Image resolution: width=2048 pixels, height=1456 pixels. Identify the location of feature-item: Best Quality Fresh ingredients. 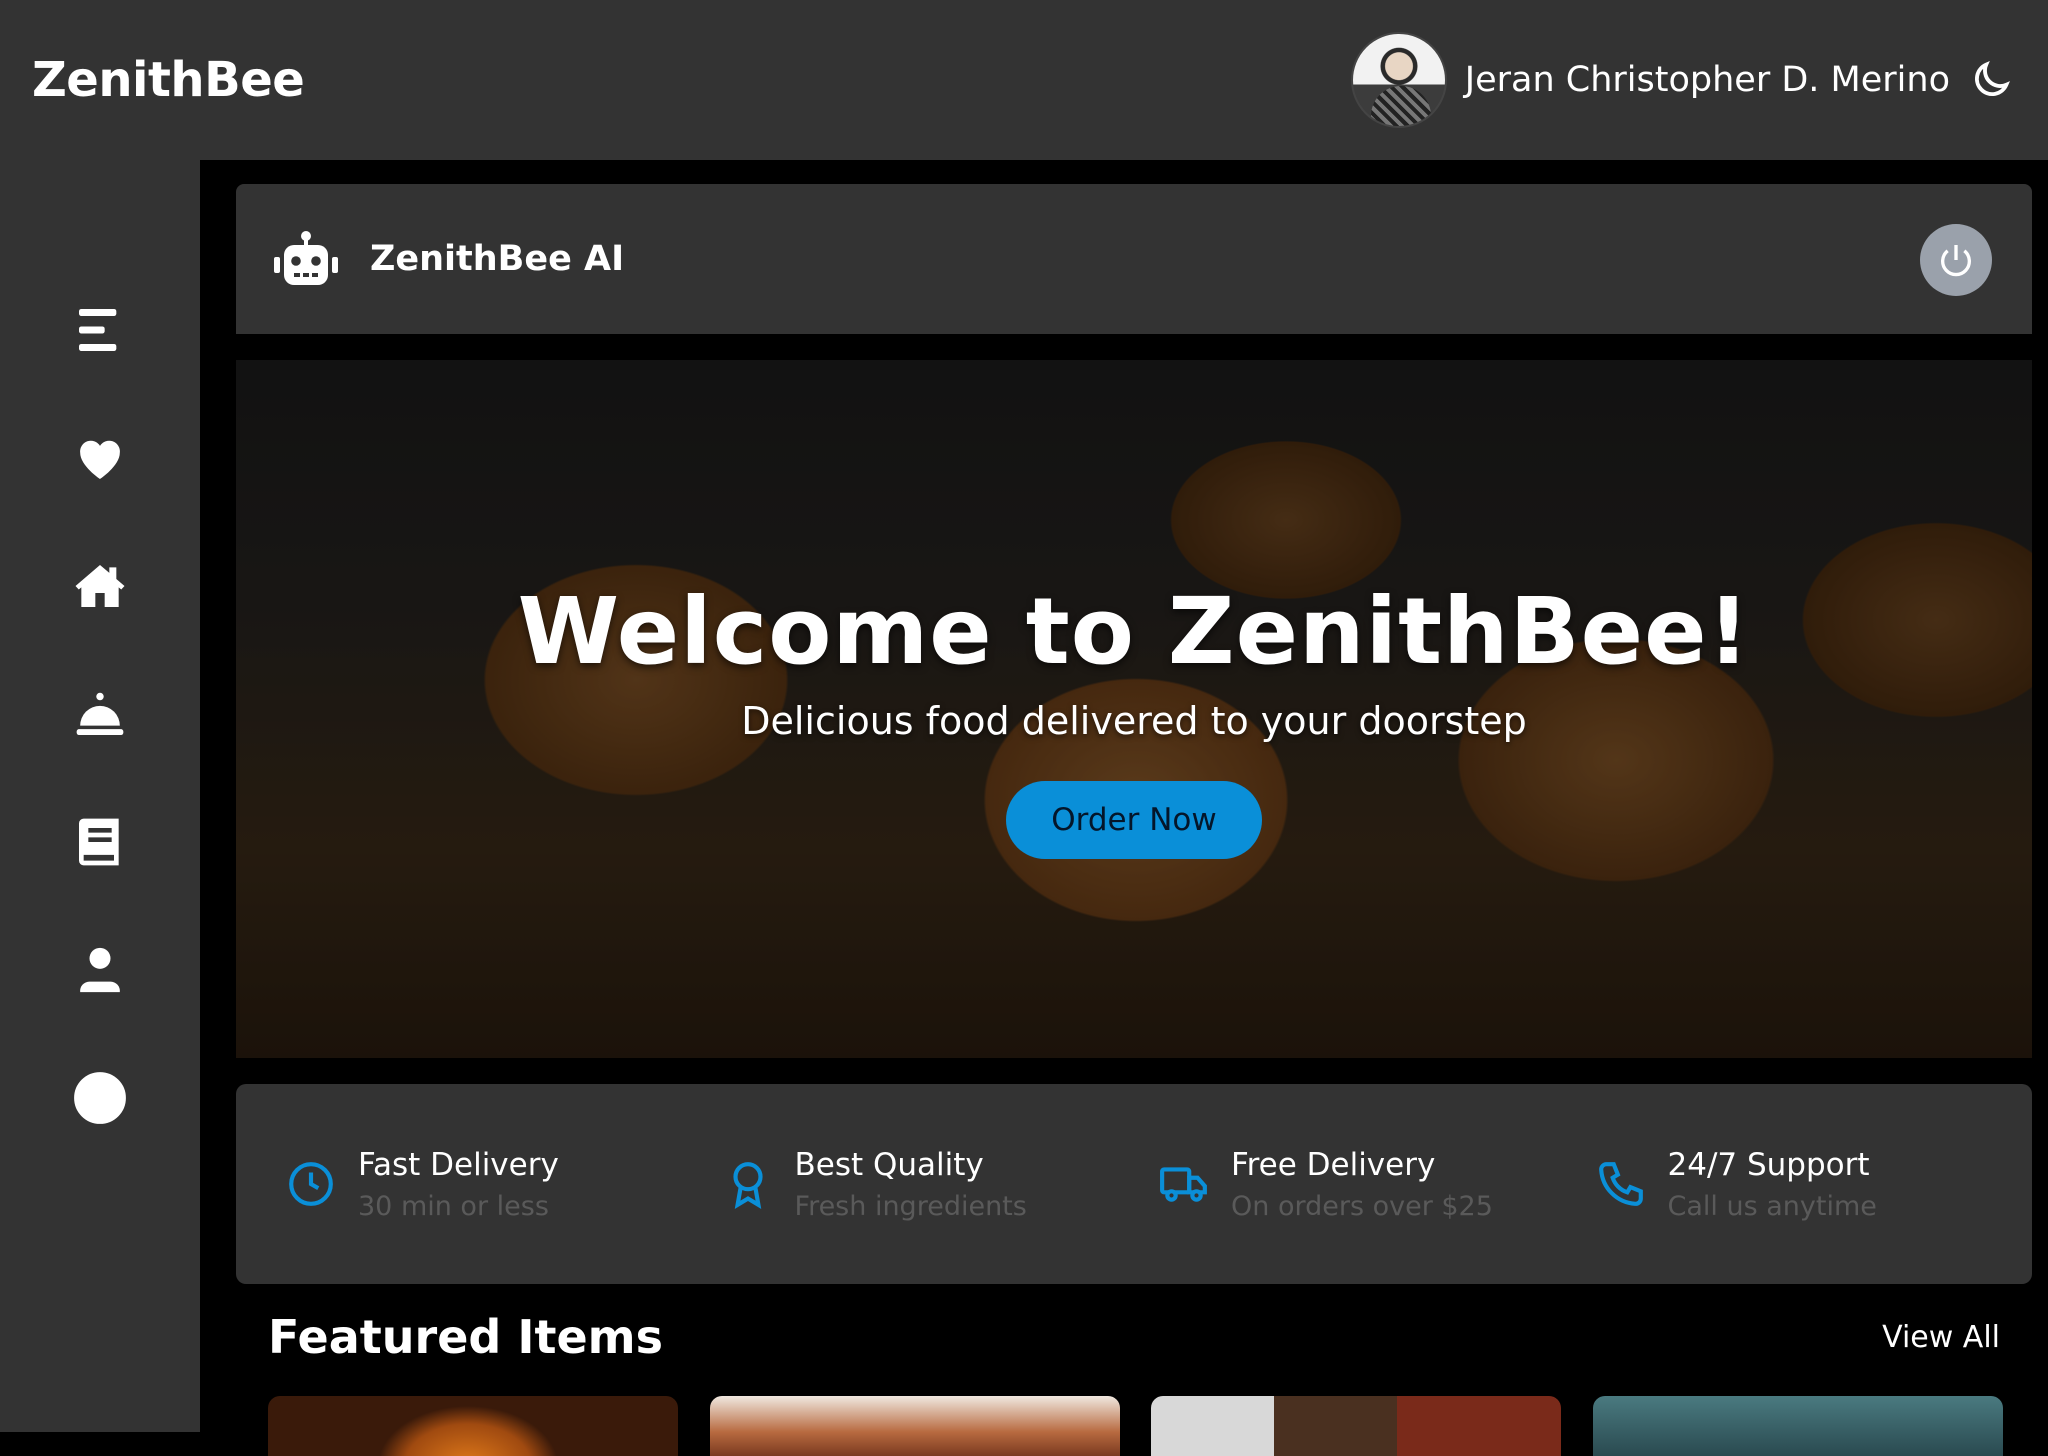
(941, 1184).